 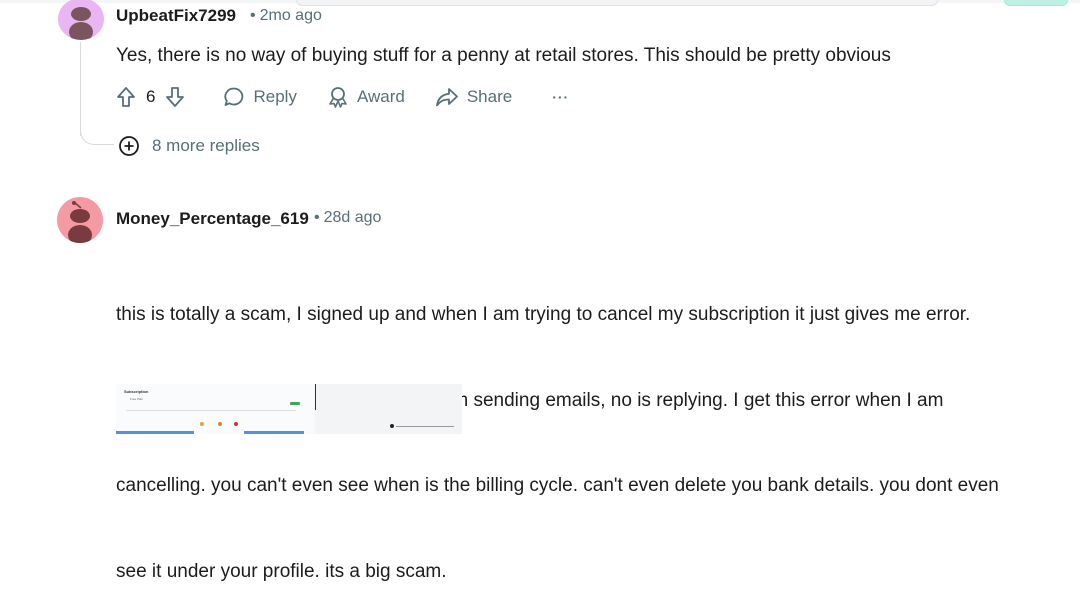 I want to click on plus-circle-icon, so click(x=129, y=146).